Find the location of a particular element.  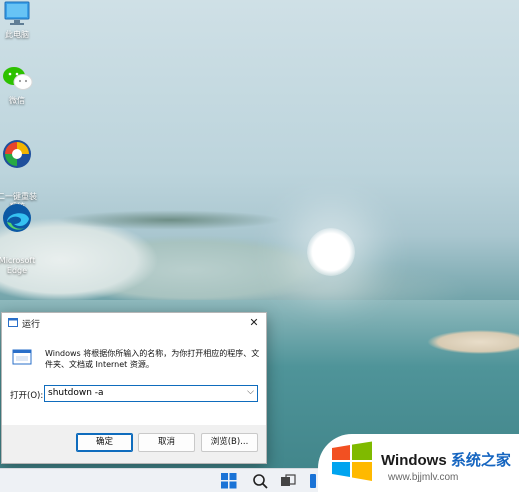

windows-logo-icon is located at coordinates (352, 461).